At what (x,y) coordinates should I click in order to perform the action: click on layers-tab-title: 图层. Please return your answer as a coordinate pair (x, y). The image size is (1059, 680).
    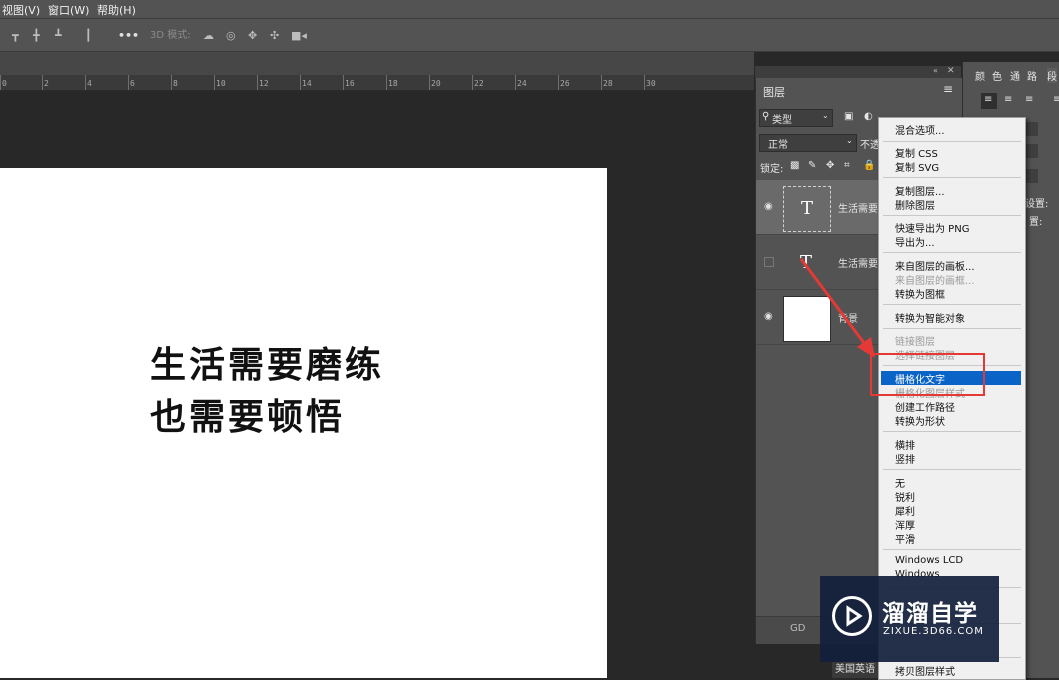
    Looking at the image, I should click on (774, 92).